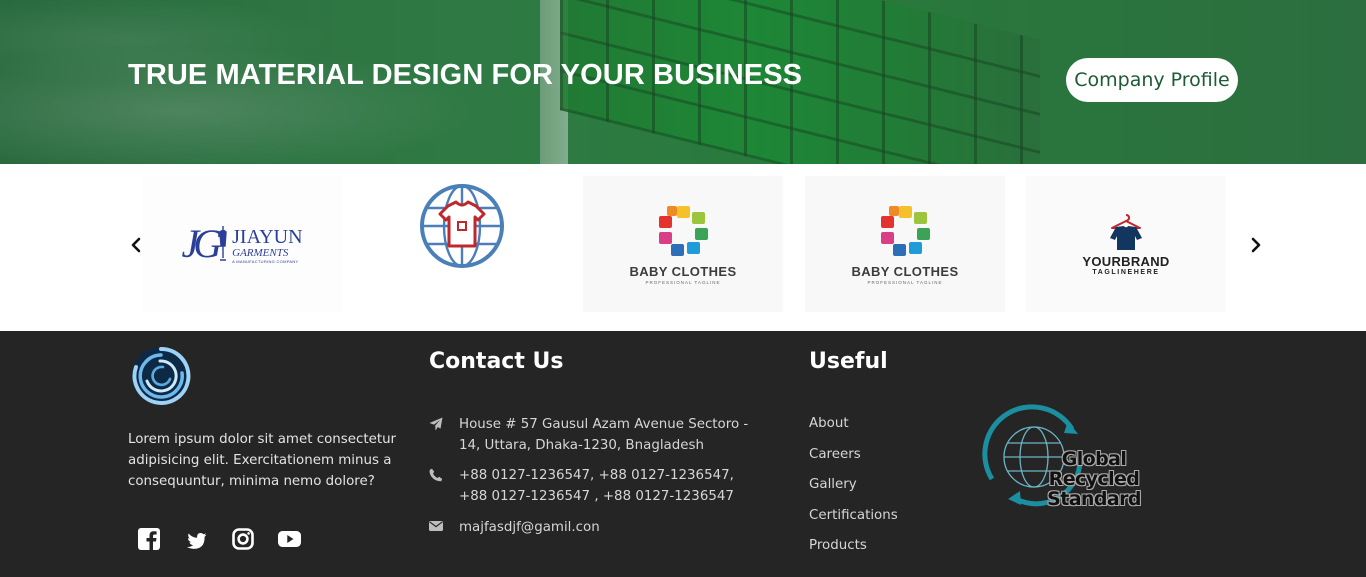 Image resolution: width=1366 pixels, height=577 pixels. Describe the element at coordinates (136, 245) in the screenshot. I see `chevron-left-icon` at that location.